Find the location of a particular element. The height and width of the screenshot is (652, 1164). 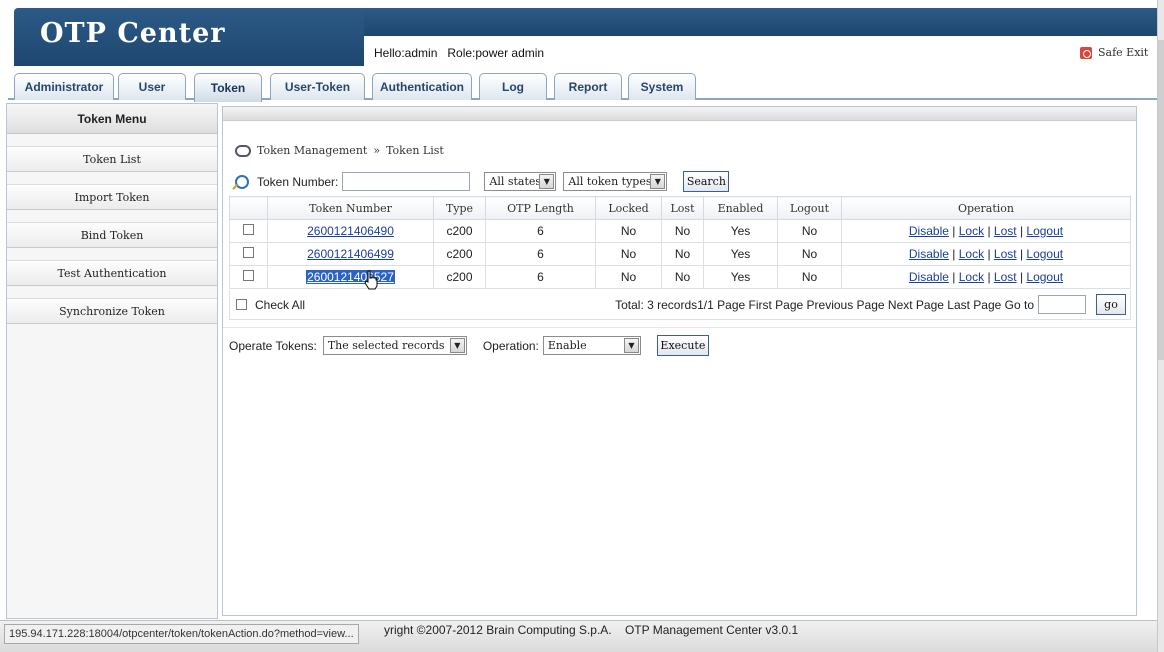

scrollbar-thumb is located at coordinates (1161, 200).